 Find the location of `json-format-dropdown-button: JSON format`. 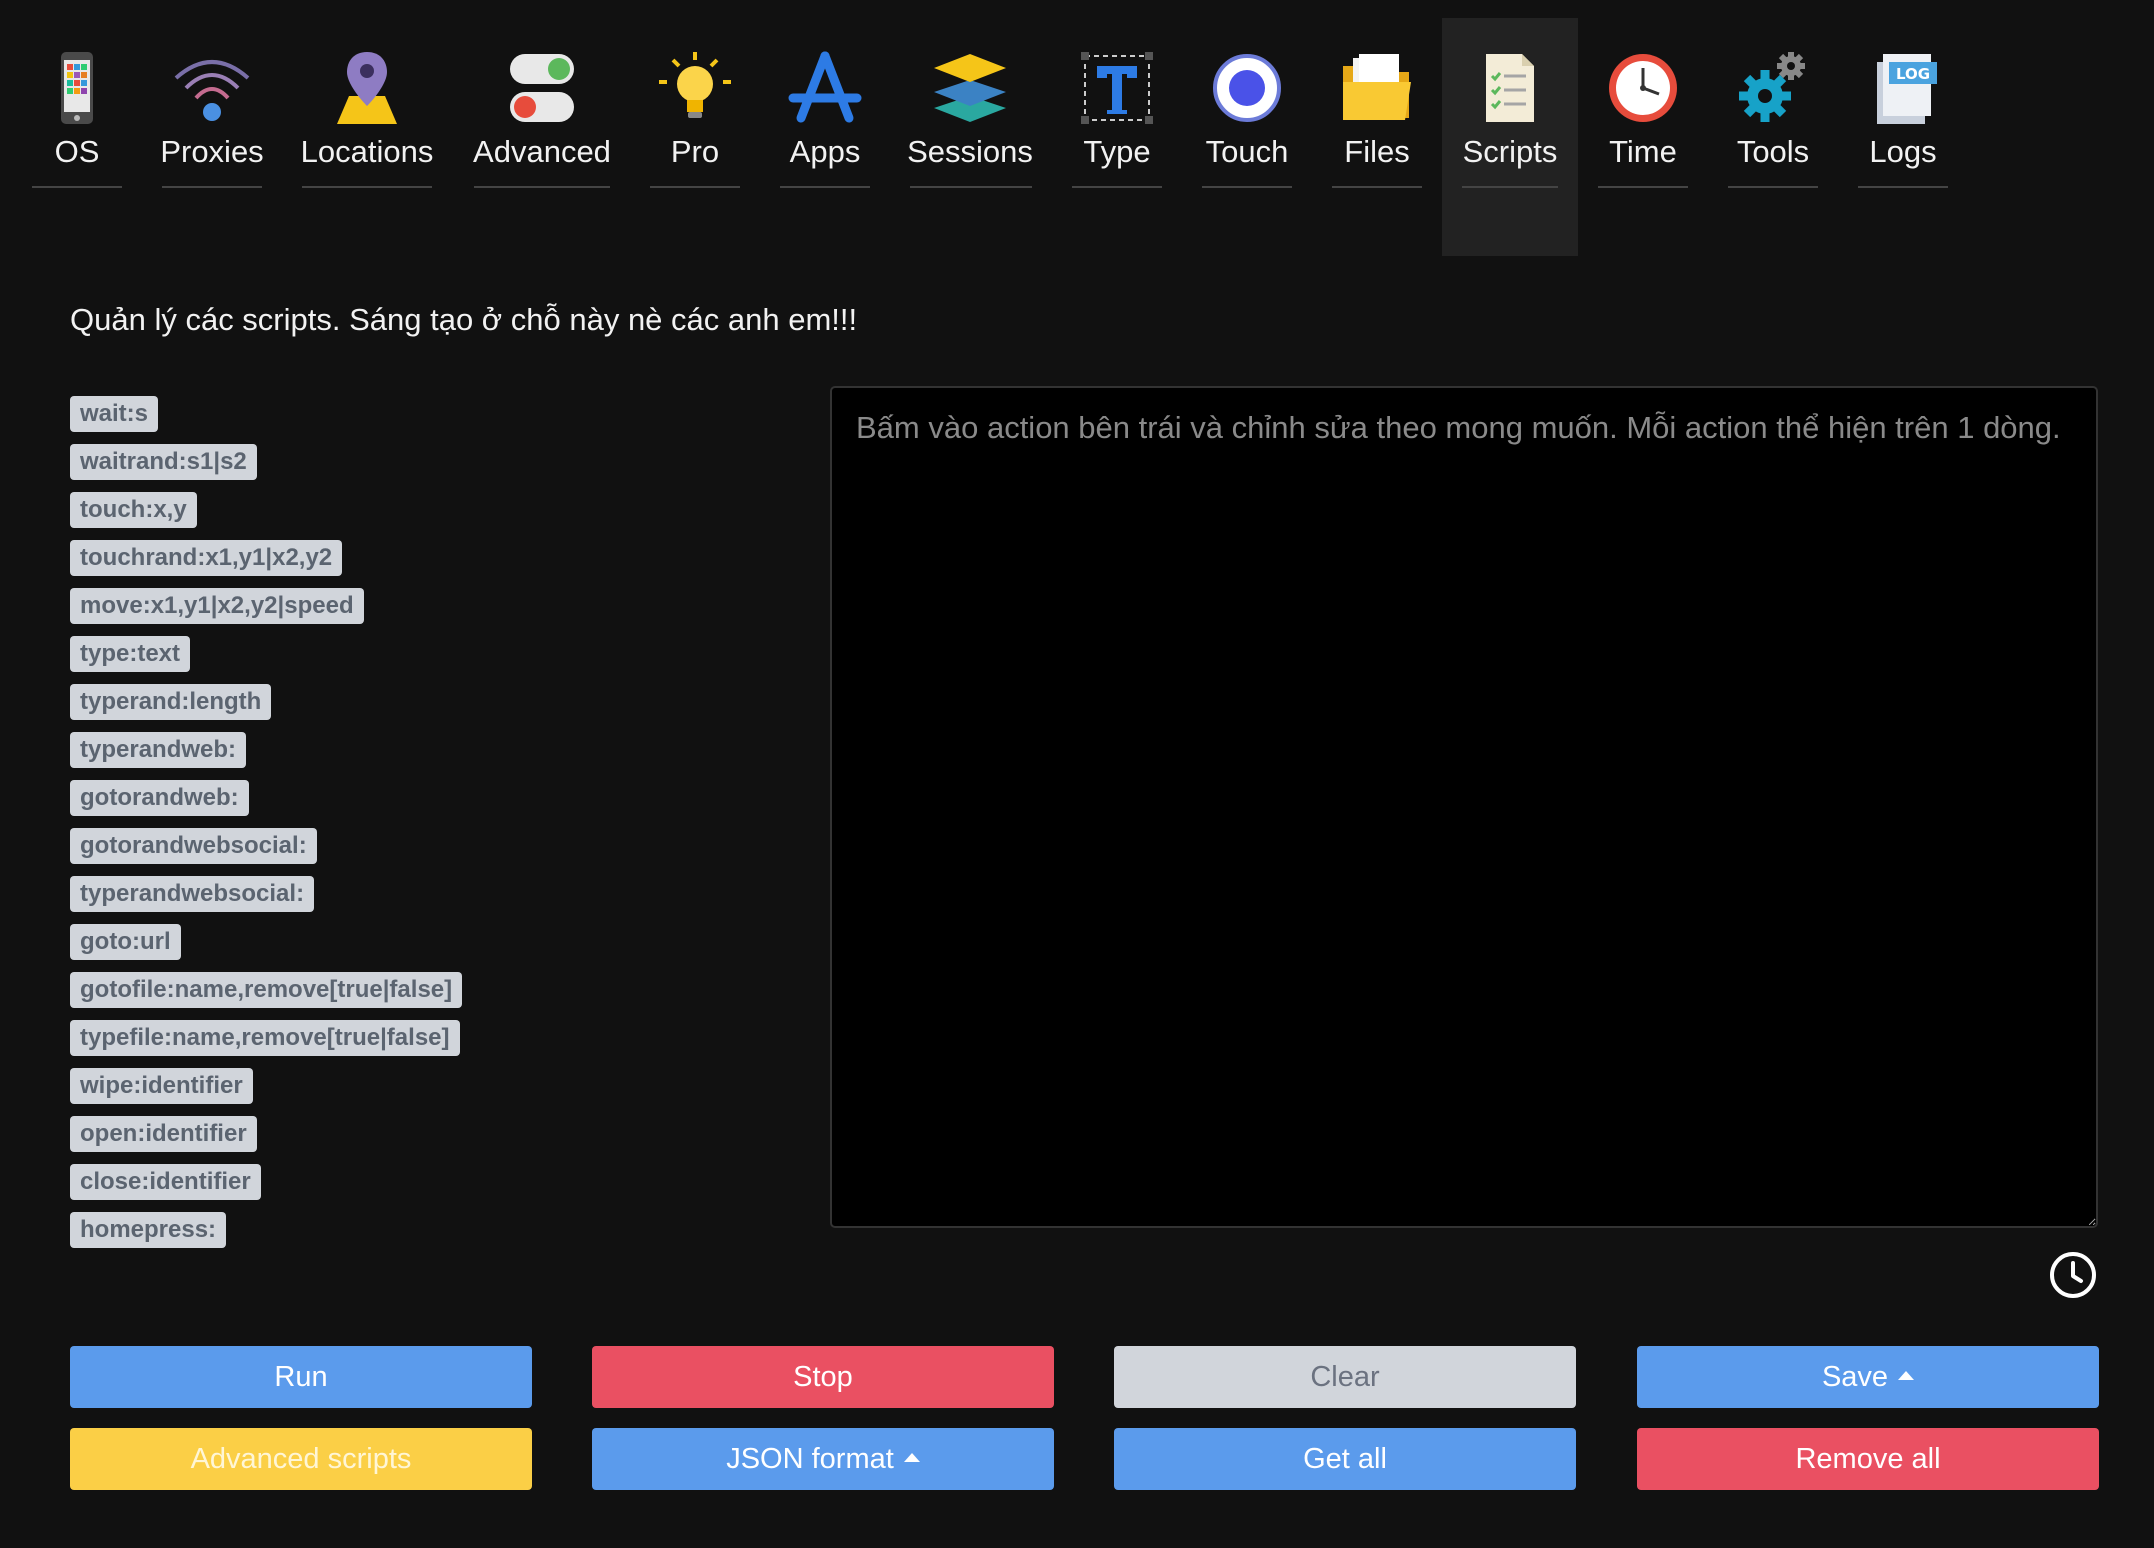

json-format-dropdown-button: JSON format is located at coordinates (823, 1459).